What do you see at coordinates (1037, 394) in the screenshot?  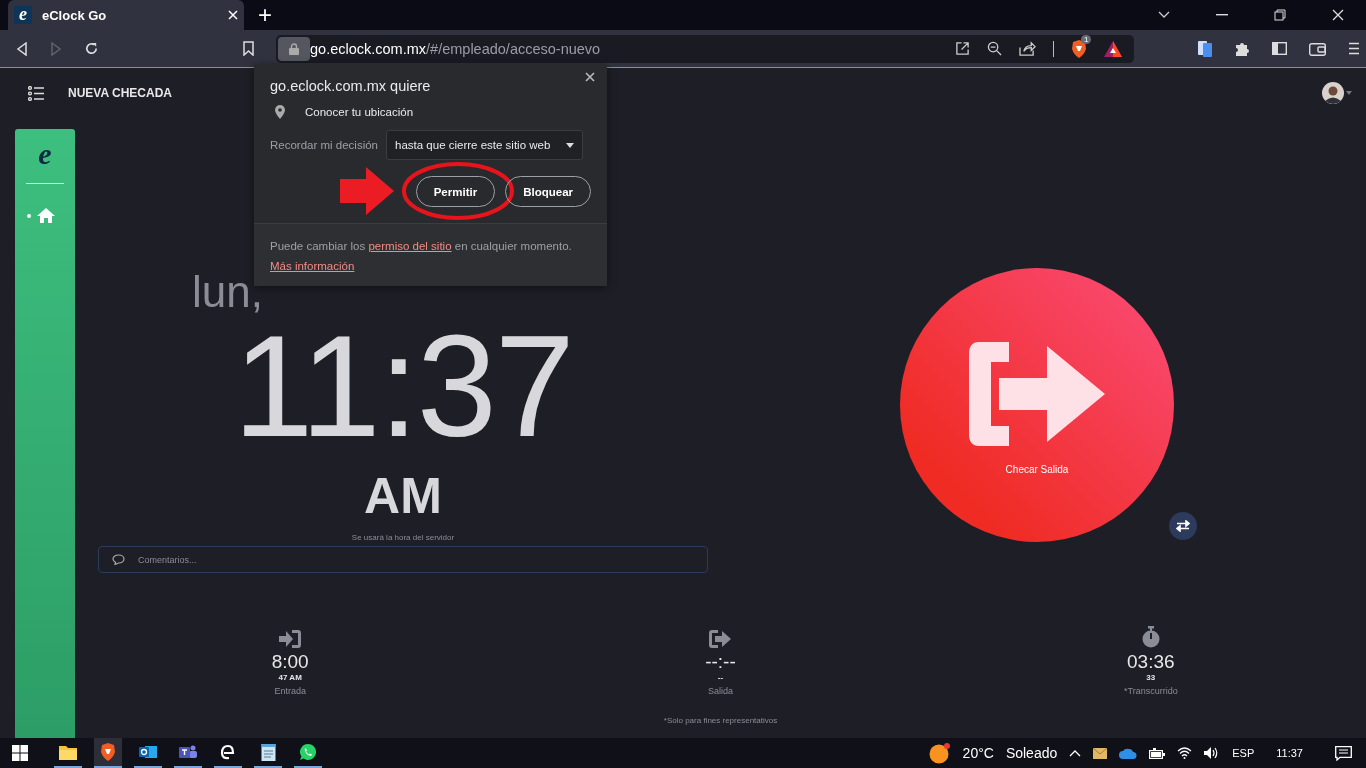 I see `exit-arrow-icon` at bounding box center [1037, 394].